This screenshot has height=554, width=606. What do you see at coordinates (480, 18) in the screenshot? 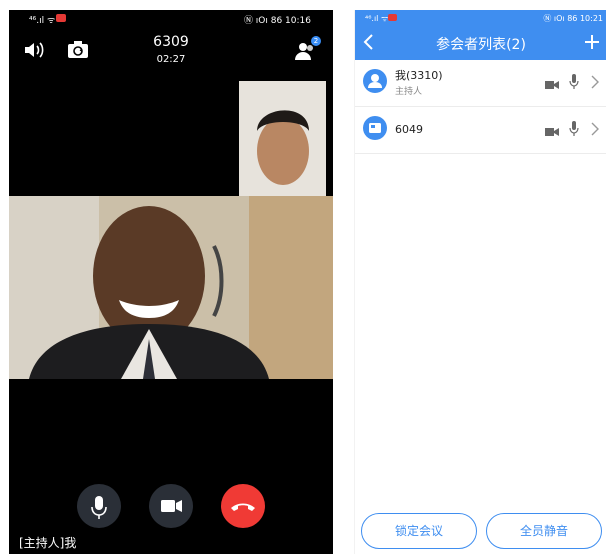
I see `status-bar: ⁴⁶.ıl ᯤ Ⓝ ıՕı 86 10:21` at bounding box center [480, 18].